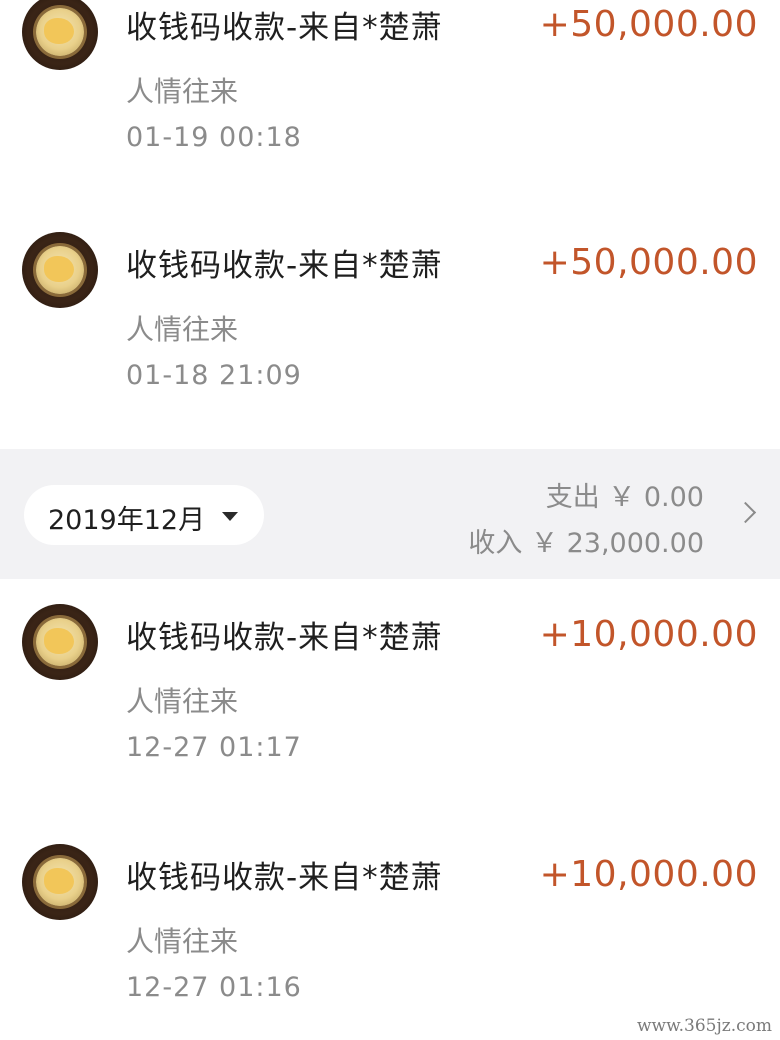  I want to click on transaction-time: 12-27 01:16, so click(214, 987).